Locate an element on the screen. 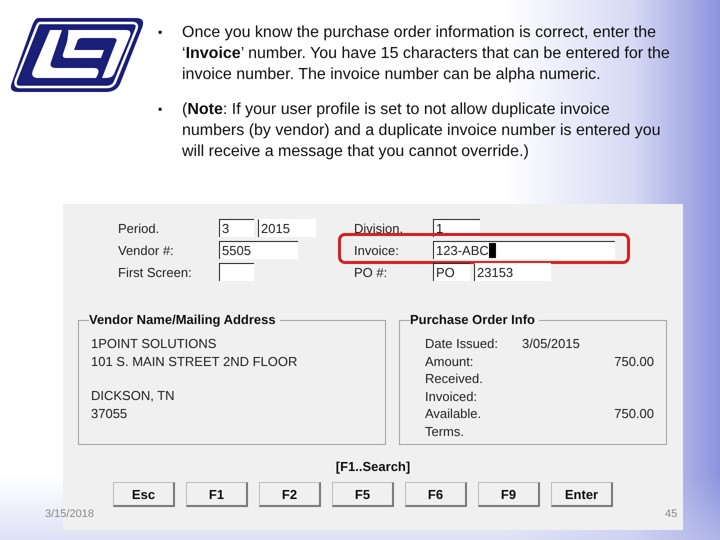  info-label: Available. is located at coordinates (453, 413).